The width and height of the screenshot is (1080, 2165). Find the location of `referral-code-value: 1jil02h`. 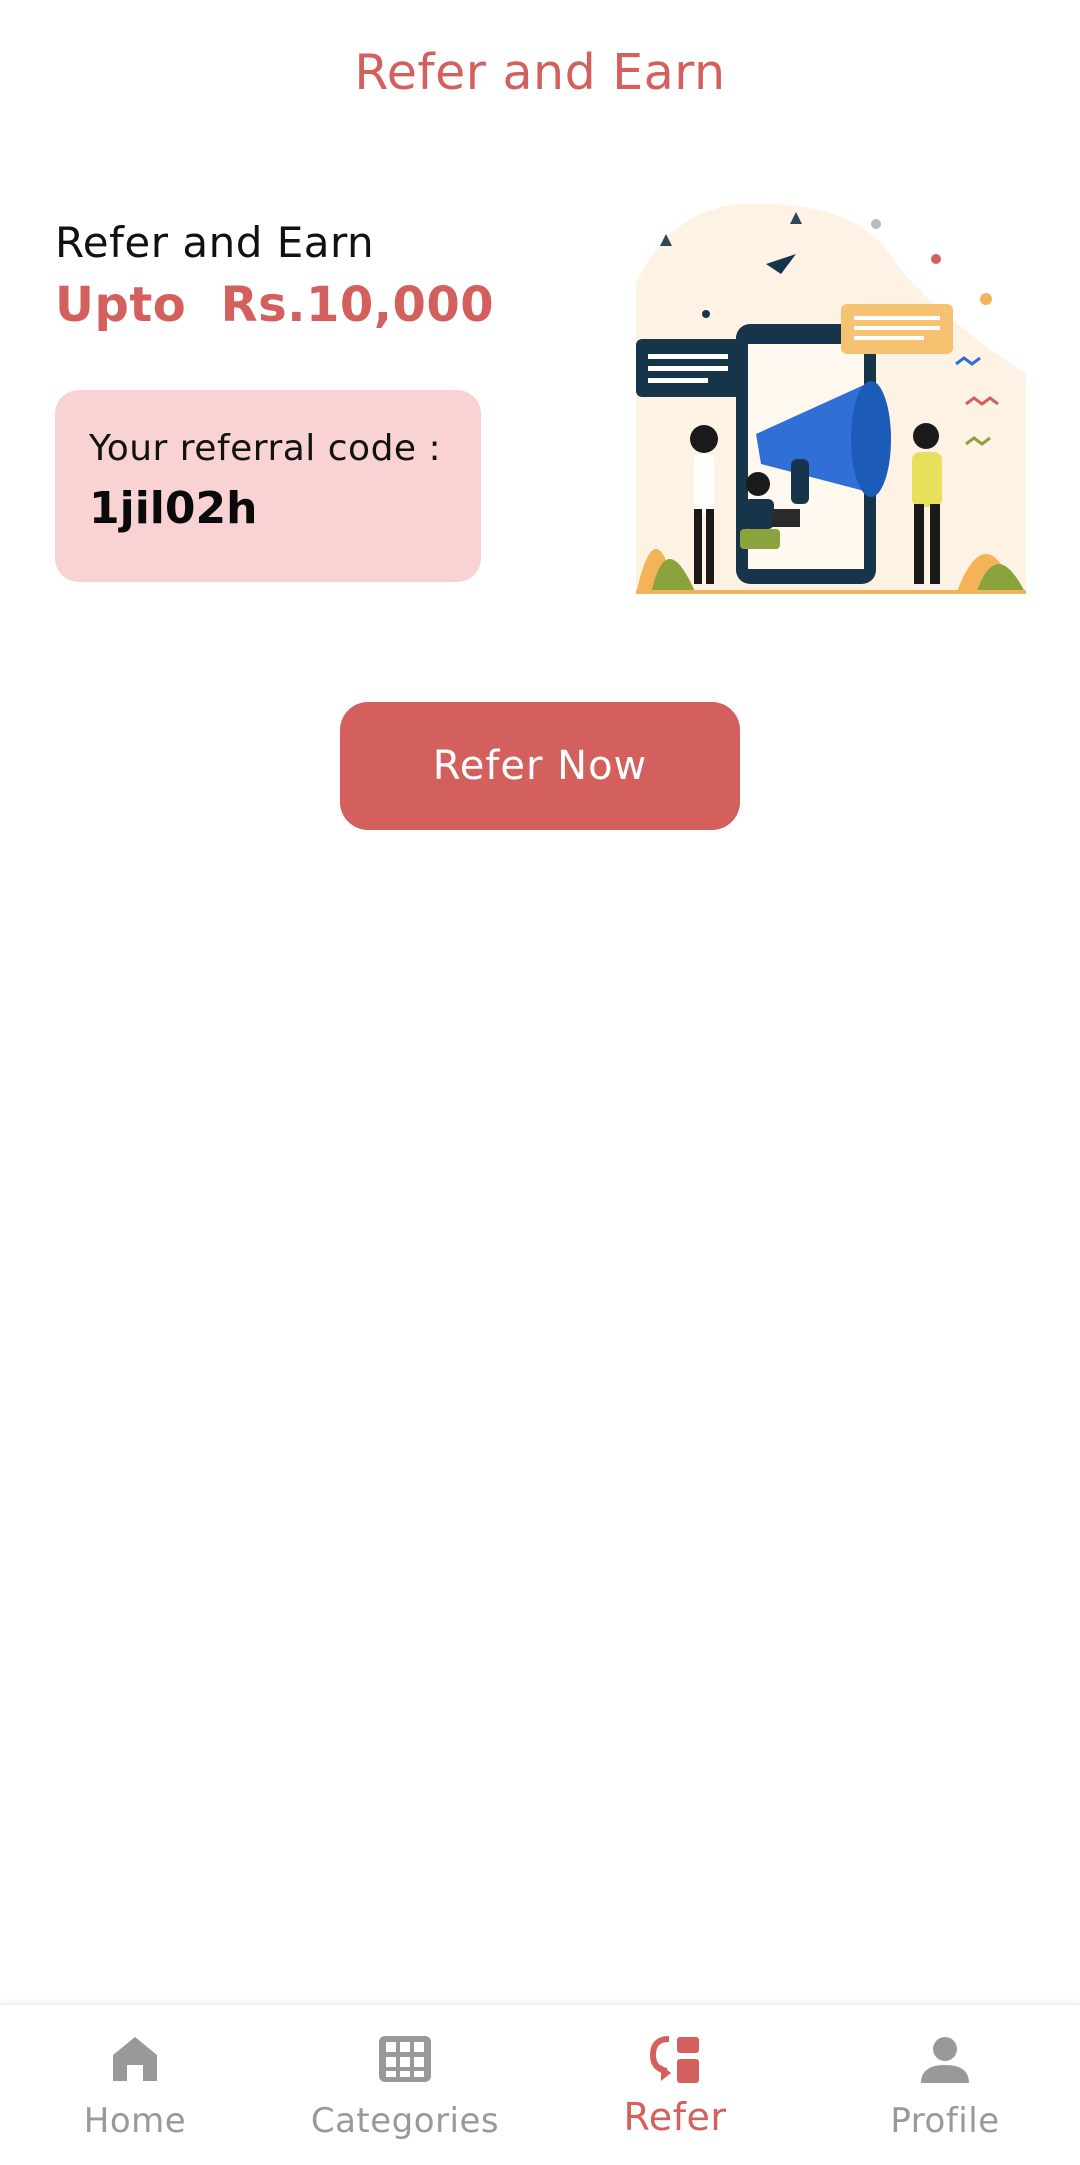

referral-code-value: 1jil02h is located at coordinates (285, 508).